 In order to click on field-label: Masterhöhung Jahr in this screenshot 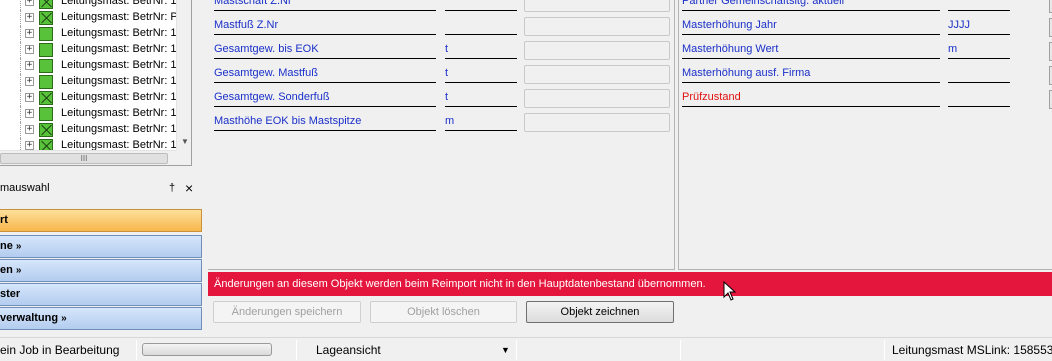, I will do `click(811, 26)`.